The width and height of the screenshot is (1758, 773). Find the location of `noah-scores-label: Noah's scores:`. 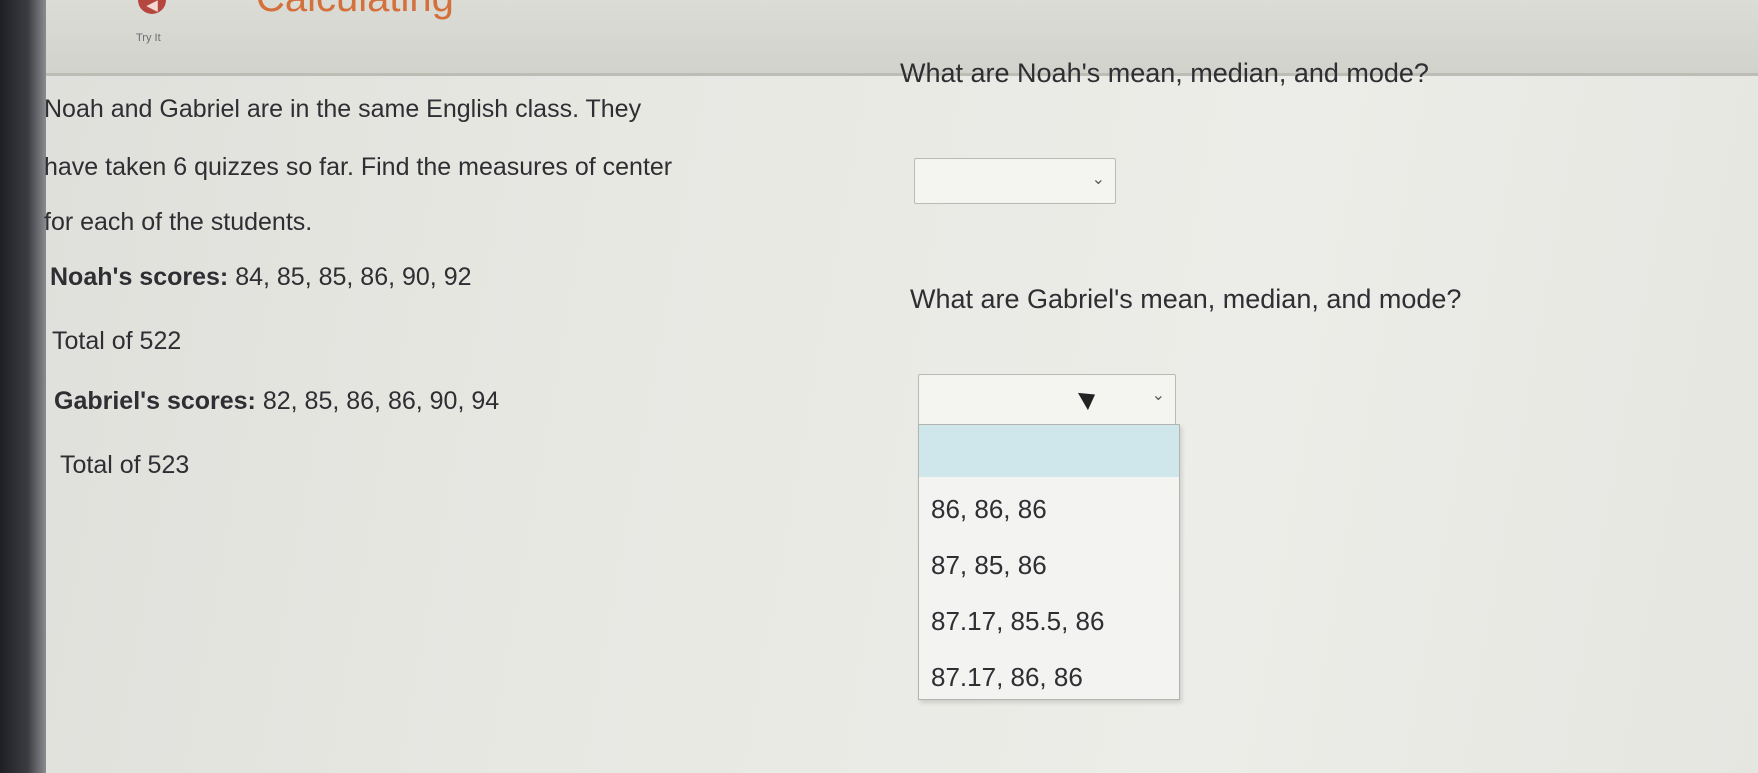

noah-scores-label: Noah's scores: is located at coordinates (139, 277).